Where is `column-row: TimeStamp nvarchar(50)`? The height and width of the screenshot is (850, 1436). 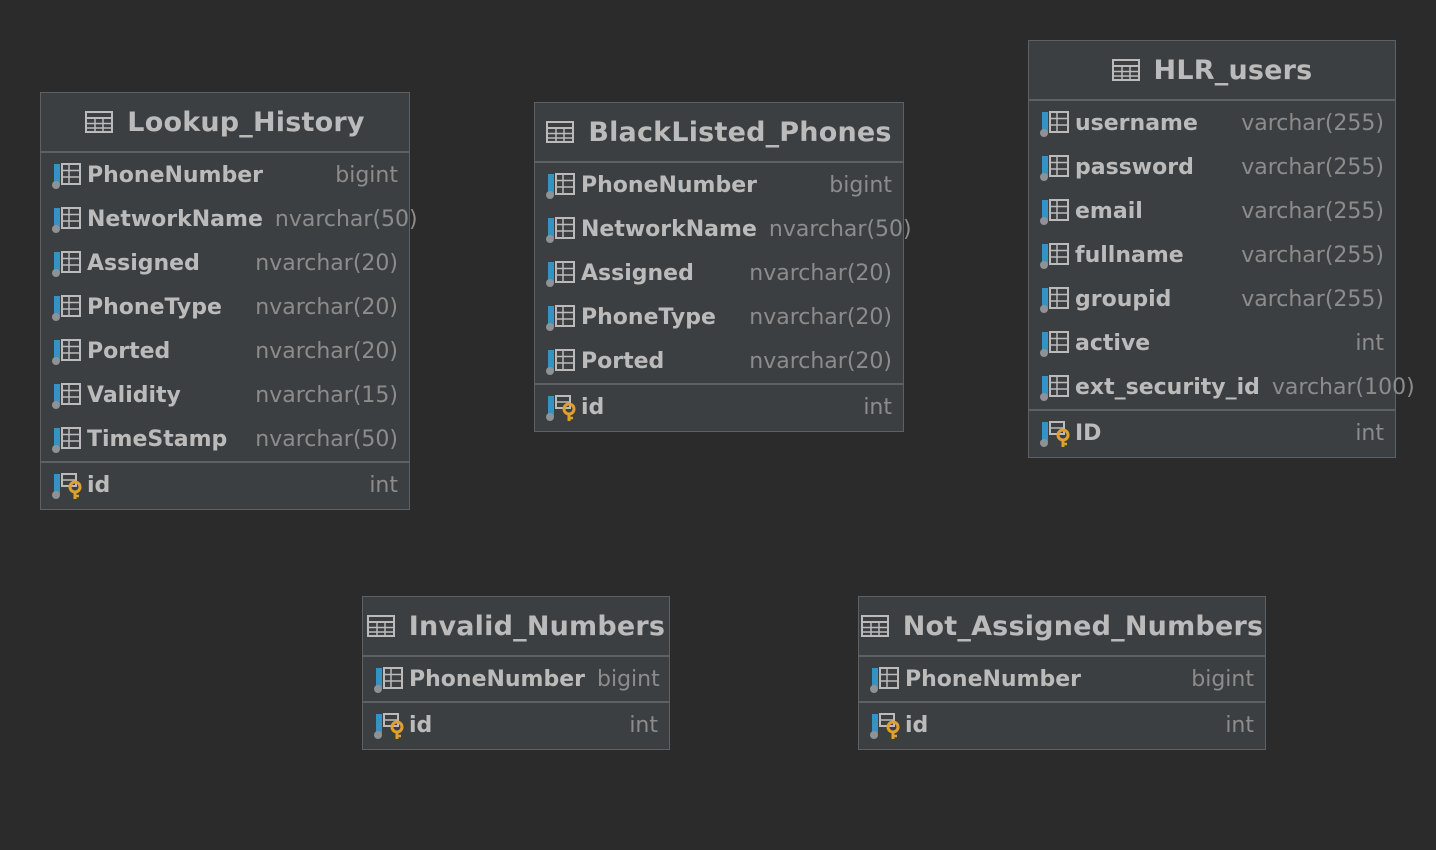
column-row: TimeStamp nvarchar(50) is located at coordinates (225, 439).